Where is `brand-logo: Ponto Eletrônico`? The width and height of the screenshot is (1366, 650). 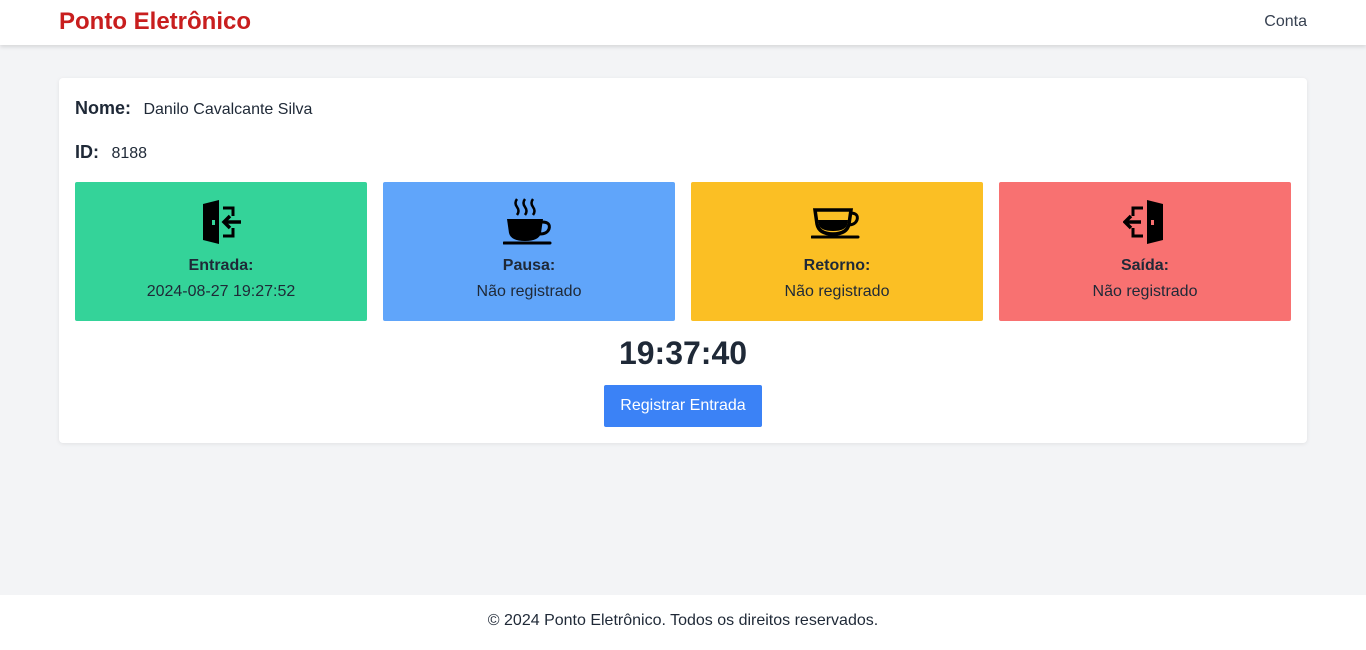 brand-logo: Ponto Eletrônico is located at coordinates (155, 22).